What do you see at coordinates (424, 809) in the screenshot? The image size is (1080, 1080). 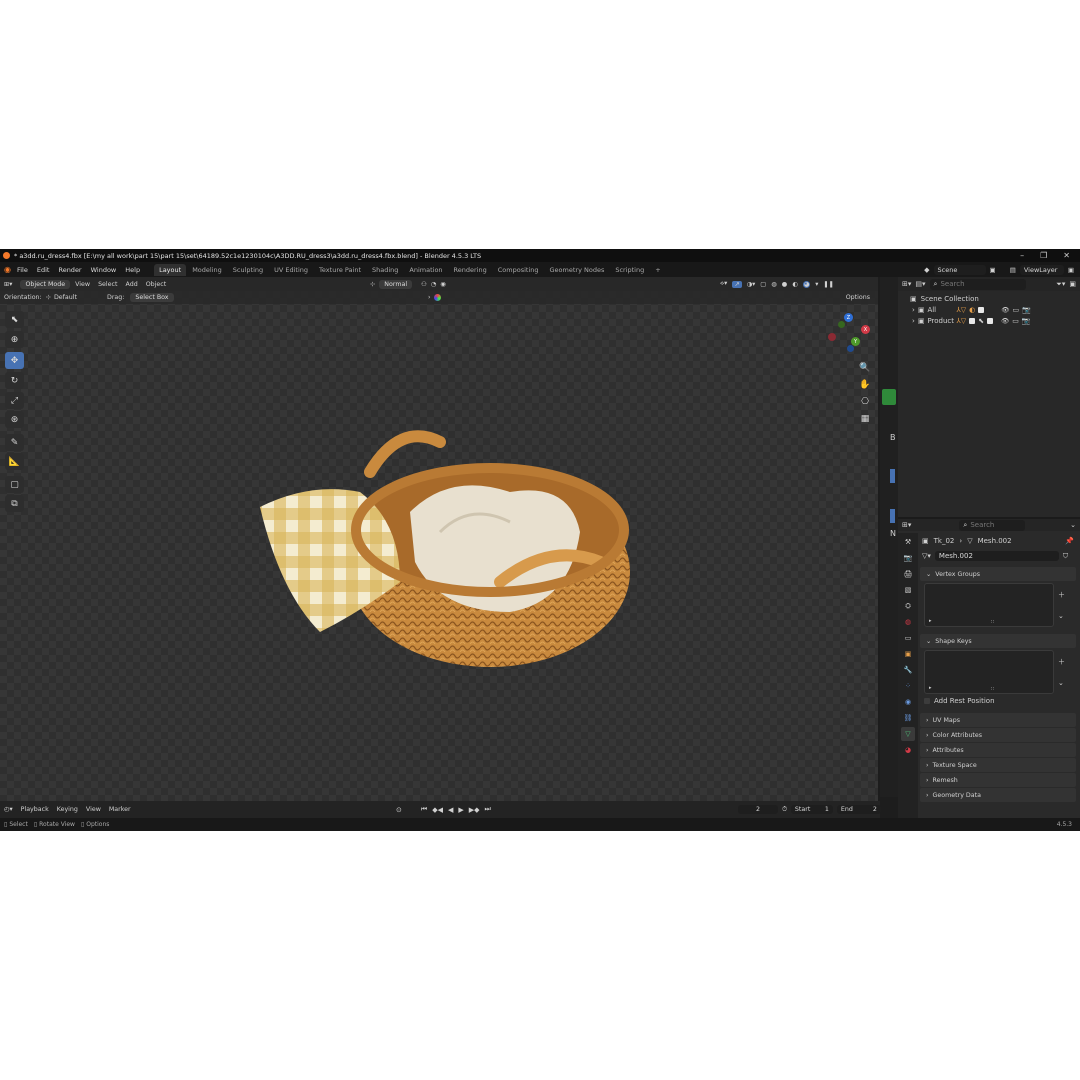 I see `jump-start-icon: ⏮` at bounding box center [424, 809].